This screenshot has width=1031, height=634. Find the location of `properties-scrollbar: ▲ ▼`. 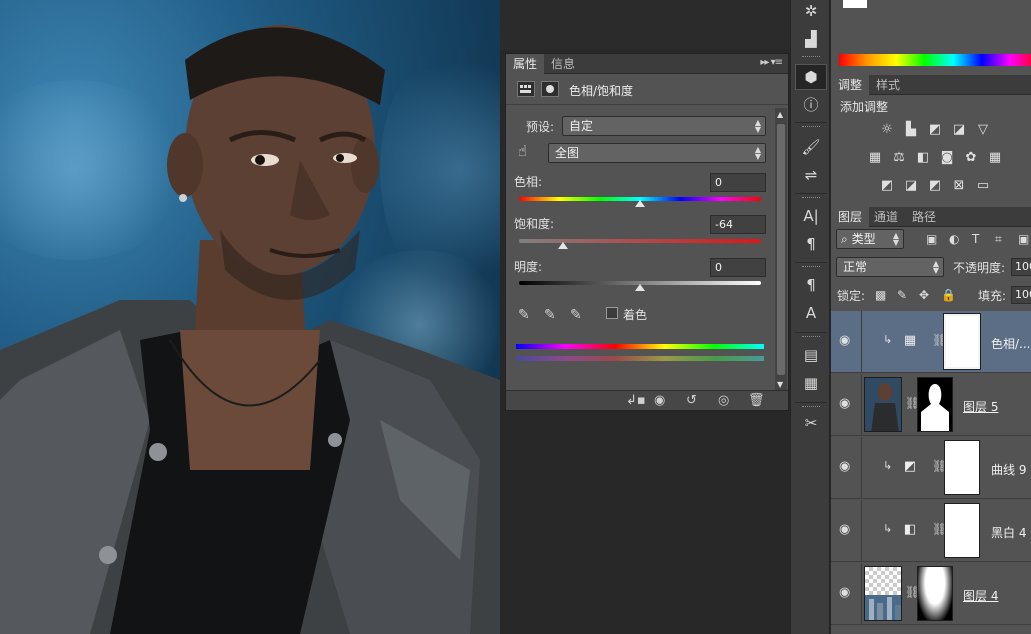

properties-scrollbar: ▲ ▼ is located at coordinates (781, 249).